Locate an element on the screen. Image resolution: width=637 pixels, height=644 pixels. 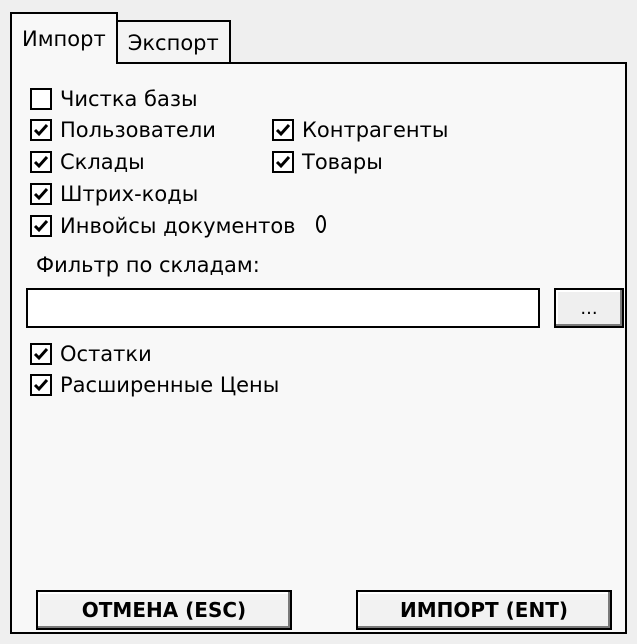
option-stock: Остатки is located at coordinates (91, 354).